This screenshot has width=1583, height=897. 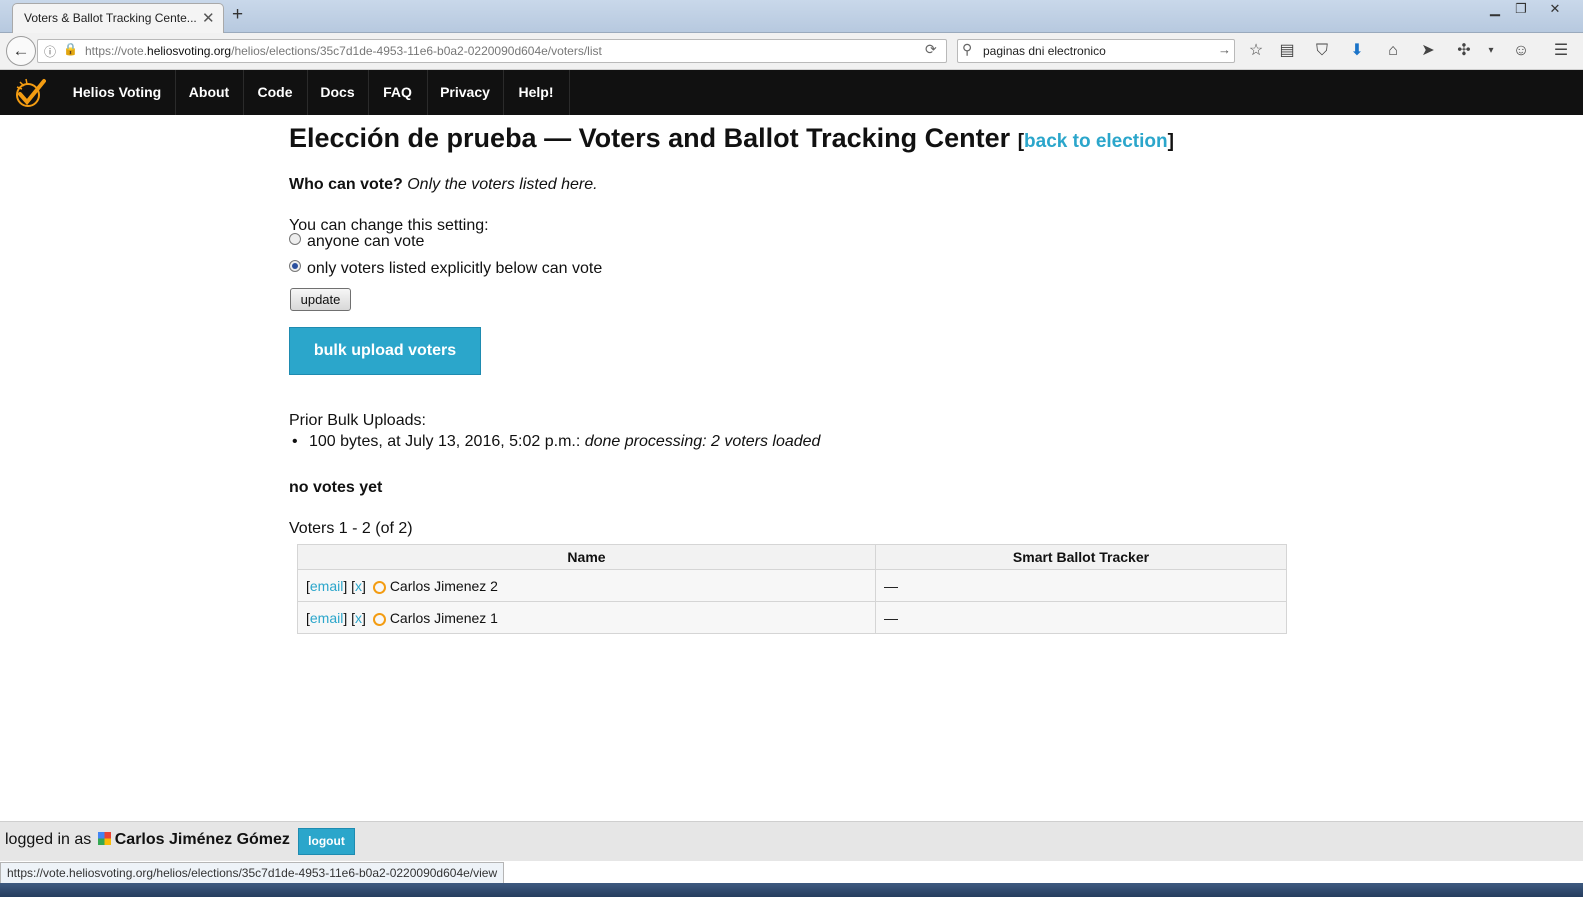 I want to click on minimize-window-icon: ▁, so click(x=1495, y=9).